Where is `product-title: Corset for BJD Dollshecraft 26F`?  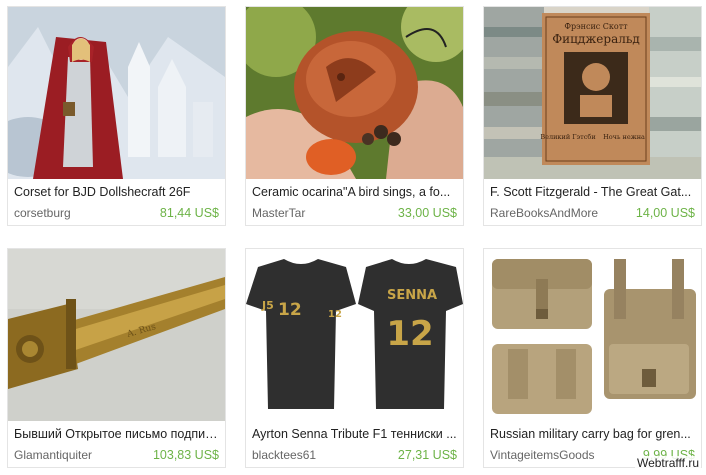
product-title: Corset for BJD Dollshecraft 26F is located at coordinates (117, 192).